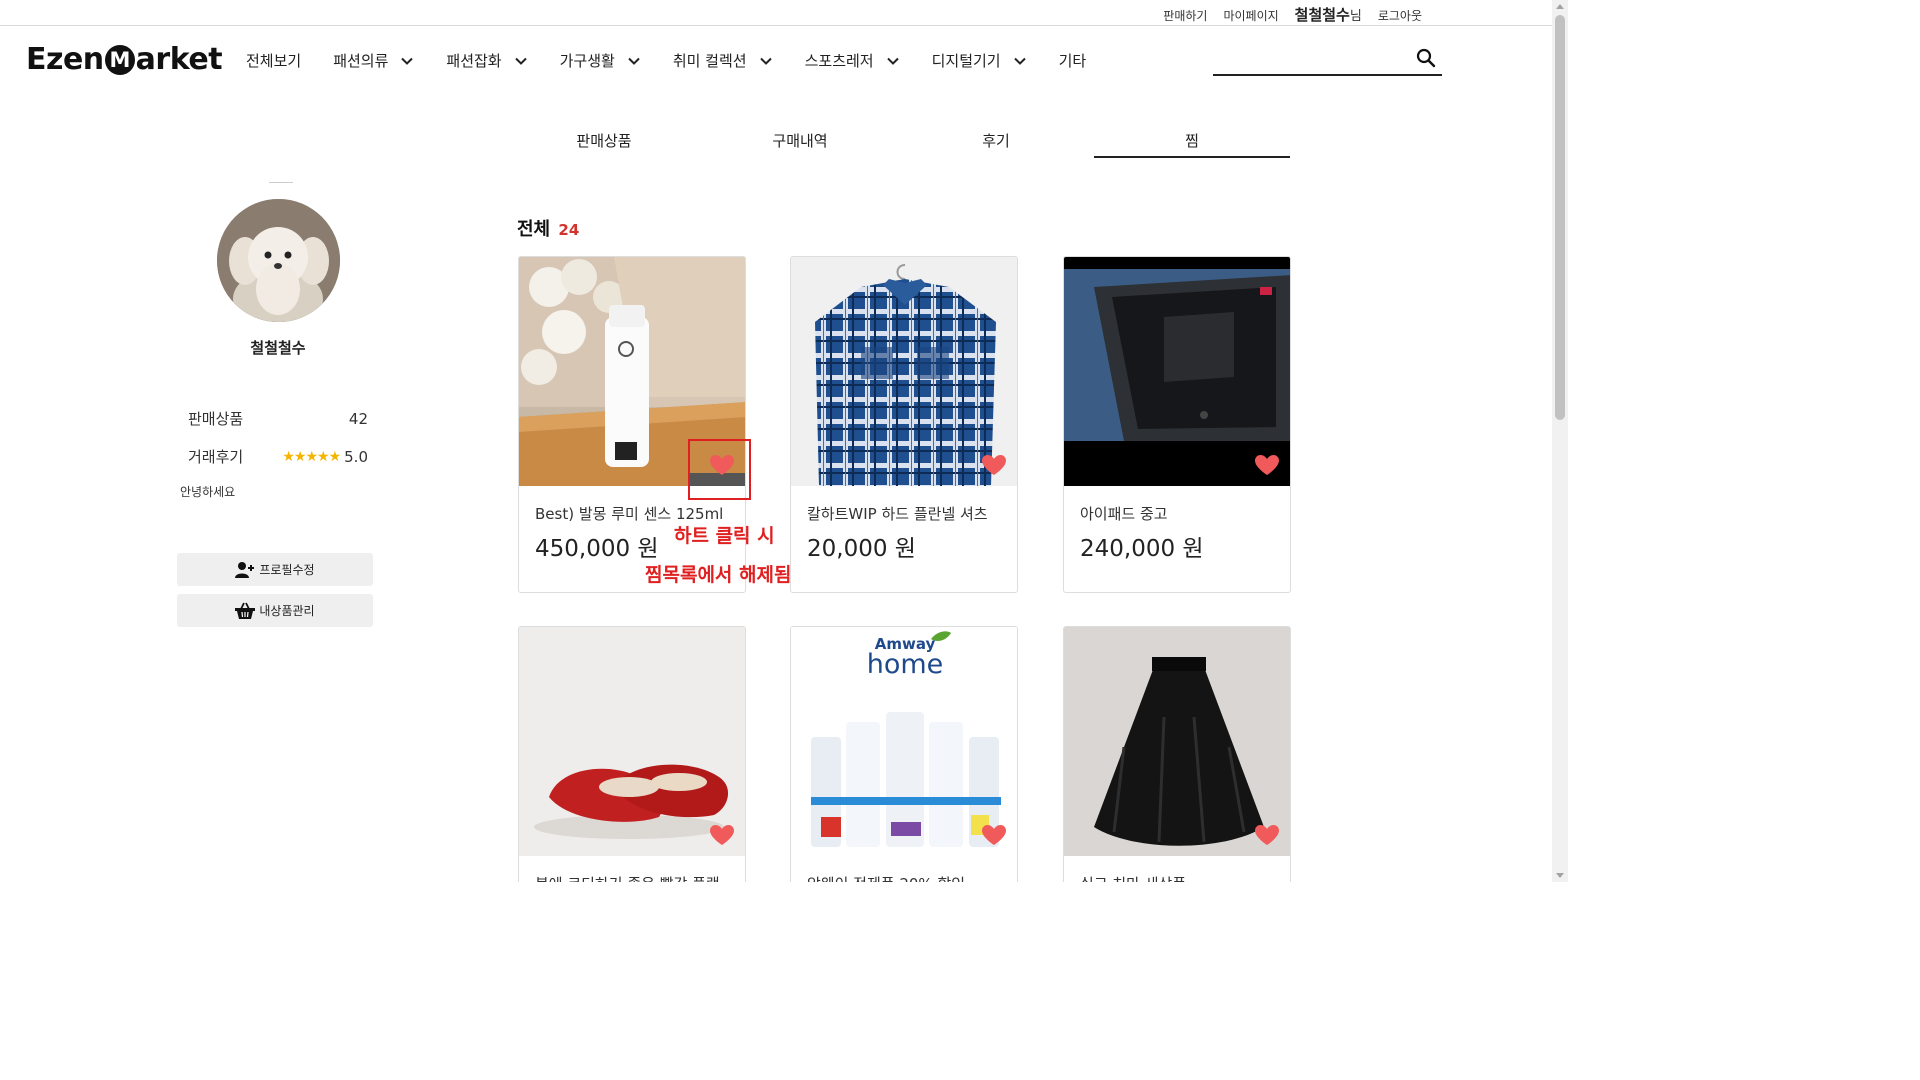  What do you see at coordinates (474, 61) in the screenshot?
I see `nav-item-label: 패션잡화` at bounding box center [474, 61].